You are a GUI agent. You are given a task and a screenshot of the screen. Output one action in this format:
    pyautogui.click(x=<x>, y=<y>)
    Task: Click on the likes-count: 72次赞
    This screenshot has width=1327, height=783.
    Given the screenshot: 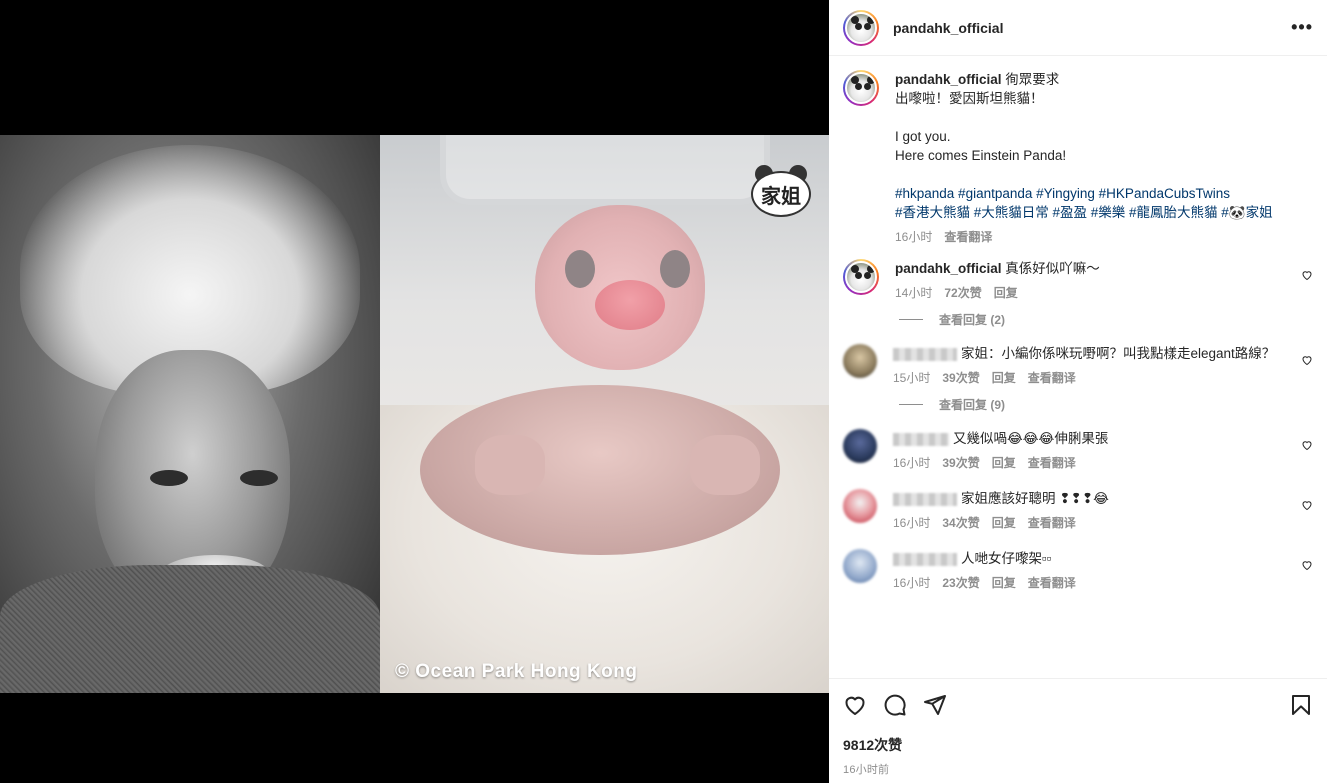 What is the action you would take?
    pyautogui.click(x=962, y=292)
    